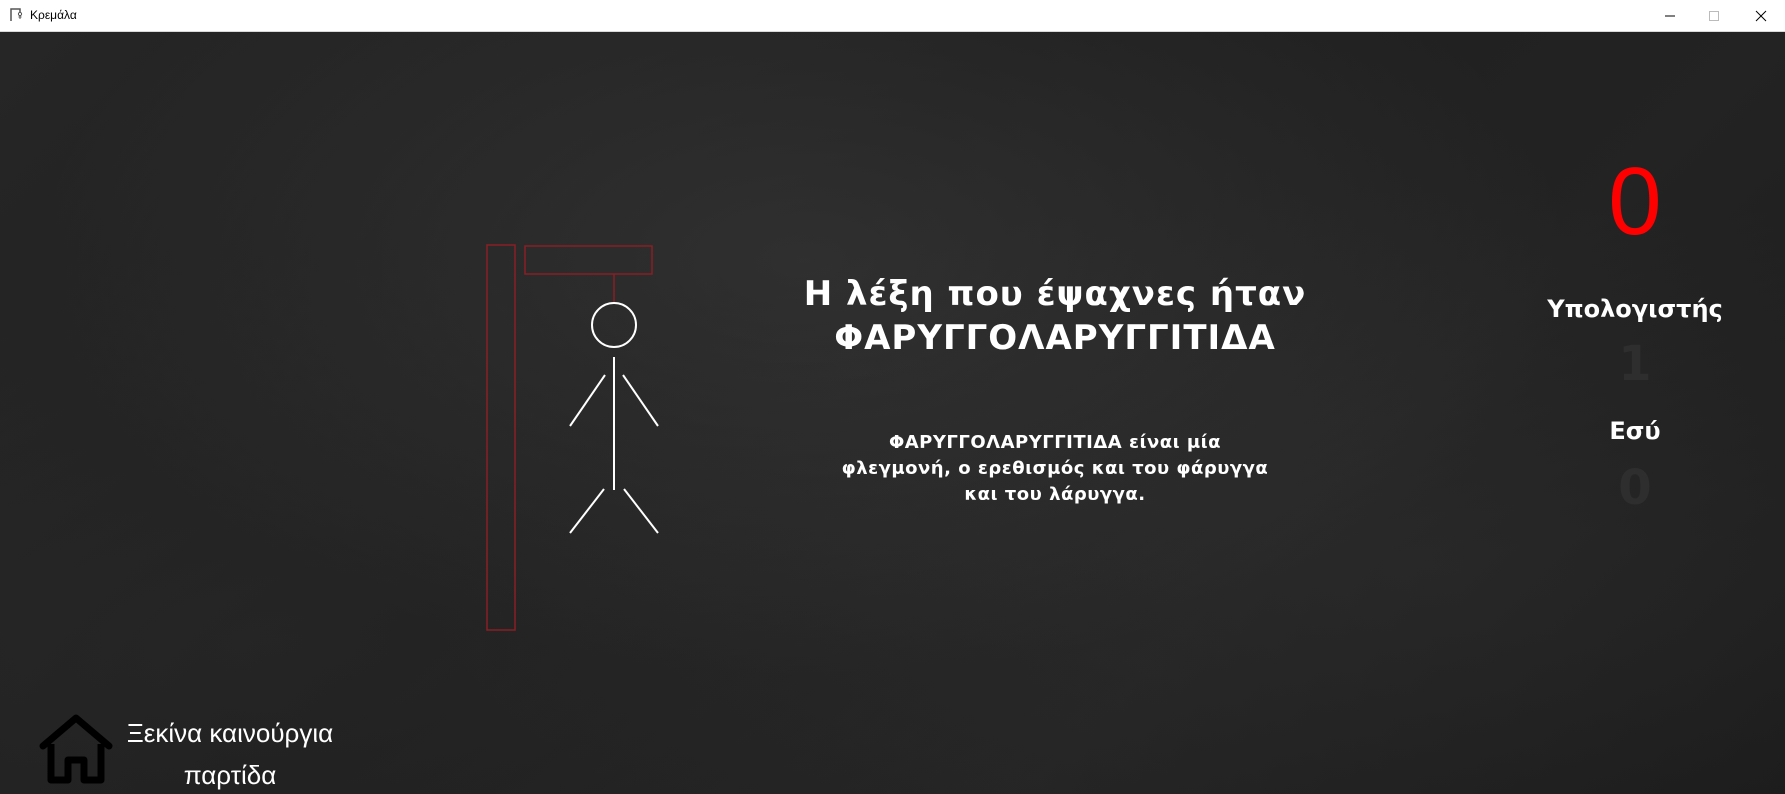 The height and width of the screenshot is (794, 1785). Describe the element at coordinates (1635, 488) in the screenshot. I see `user-score: 0` at that location.